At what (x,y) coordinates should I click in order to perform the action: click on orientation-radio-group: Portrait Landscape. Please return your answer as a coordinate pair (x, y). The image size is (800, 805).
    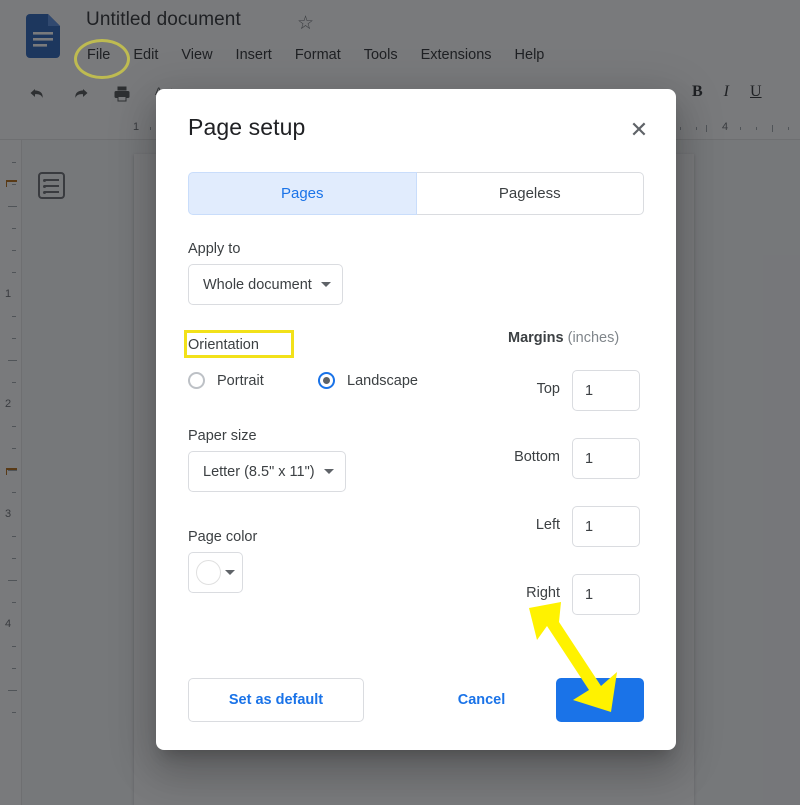
    Looking at the image, I should click on (303, 380).